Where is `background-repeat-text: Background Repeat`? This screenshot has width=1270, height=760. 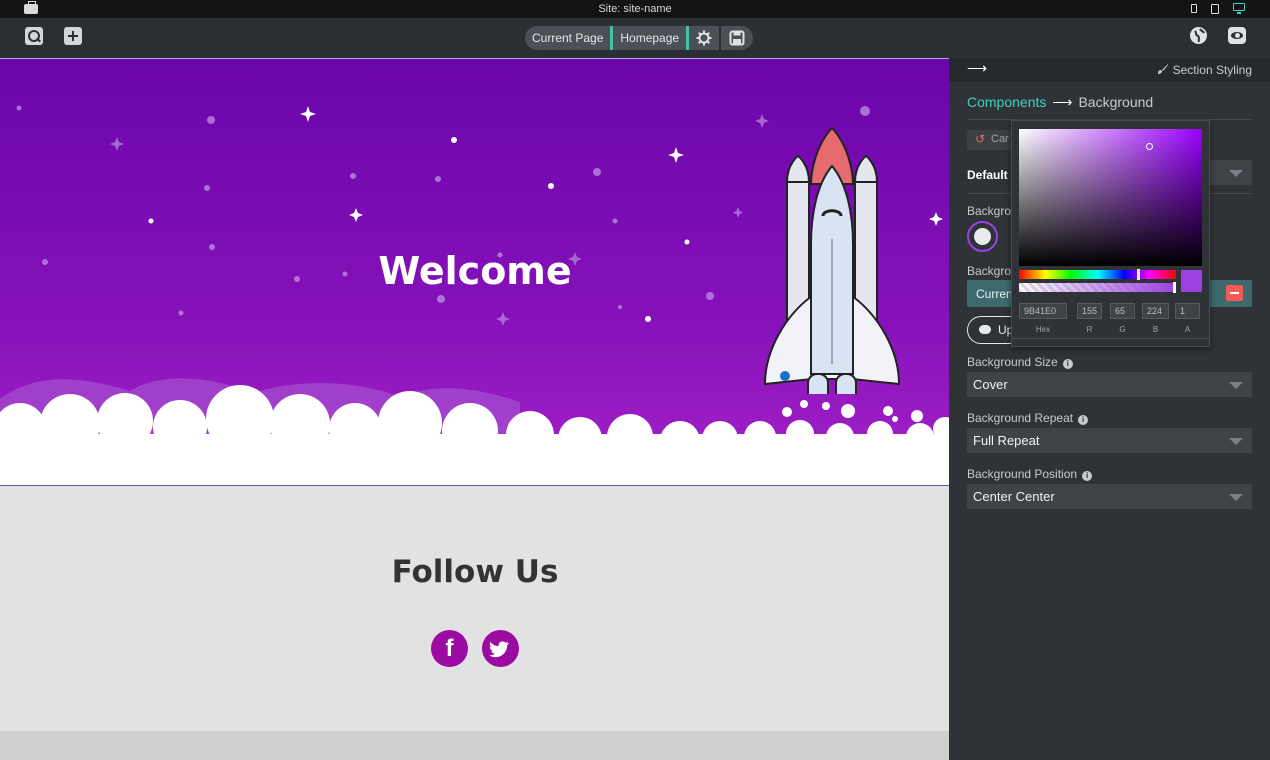 background-repeat-text: Background Repeat is located at coordinates (1020, 418).